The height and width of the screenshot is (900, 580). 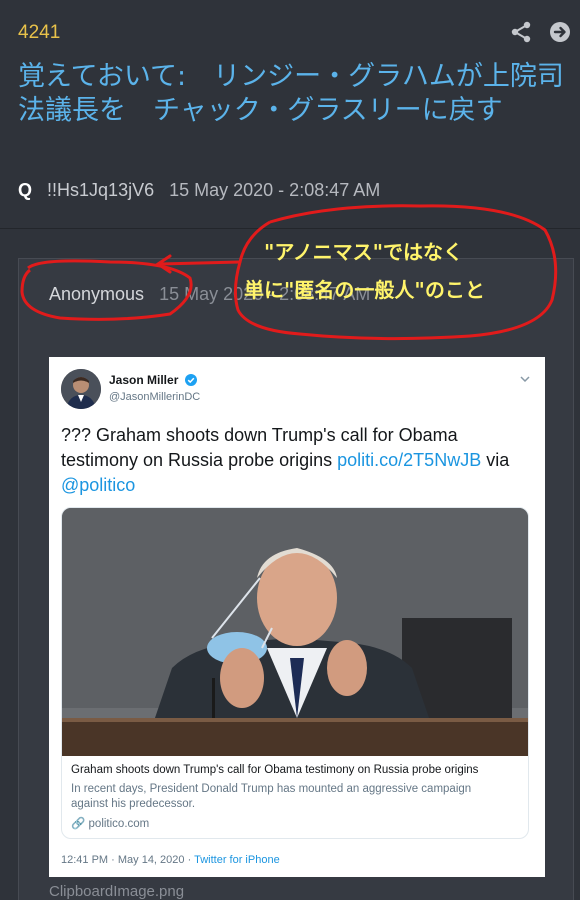 I want to click on tweet-link: politi.co/2T5NwJB, so click(x=409, y=460).